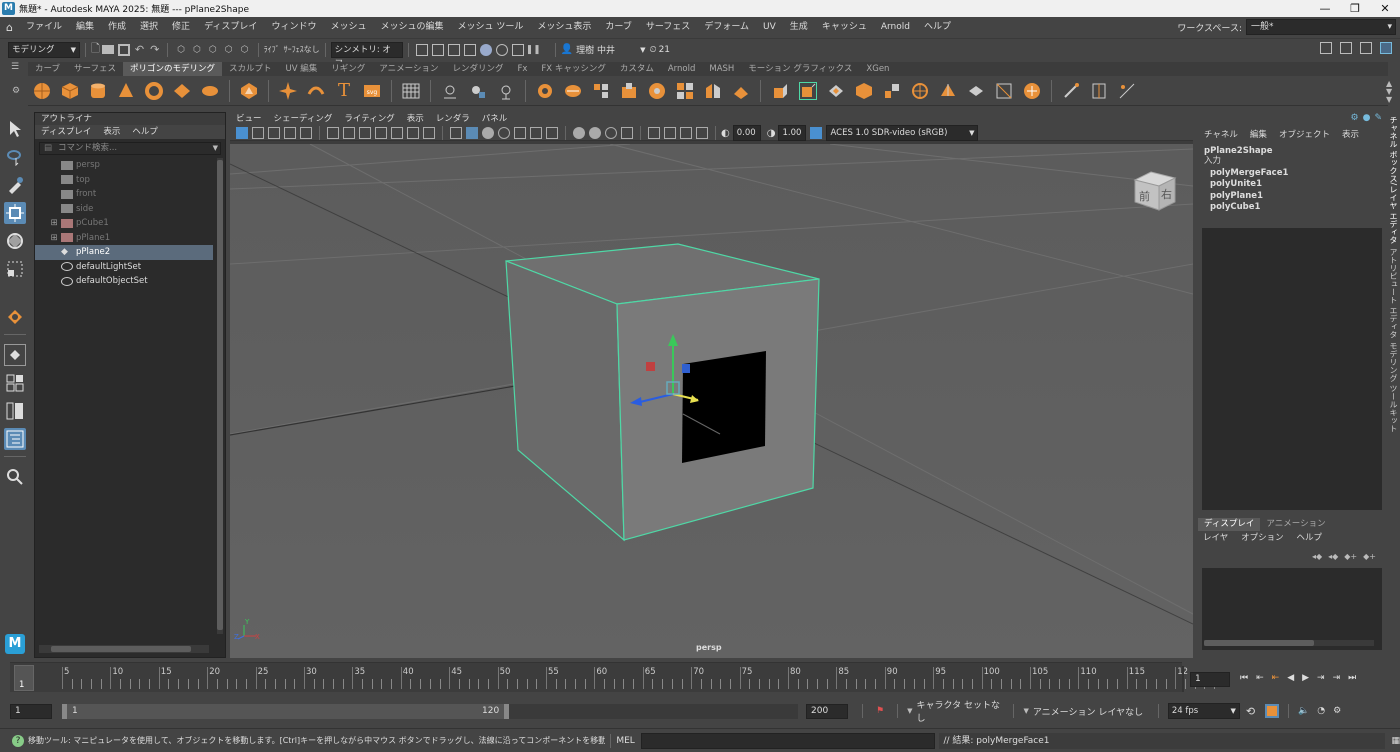 The height and width of the screenshot is (752, 1400). What do you see at coordinates (302, 69) in the screenshot?
I see `shelf-tab-uv-editing: UV 編集` at bounding box center [302, 69].